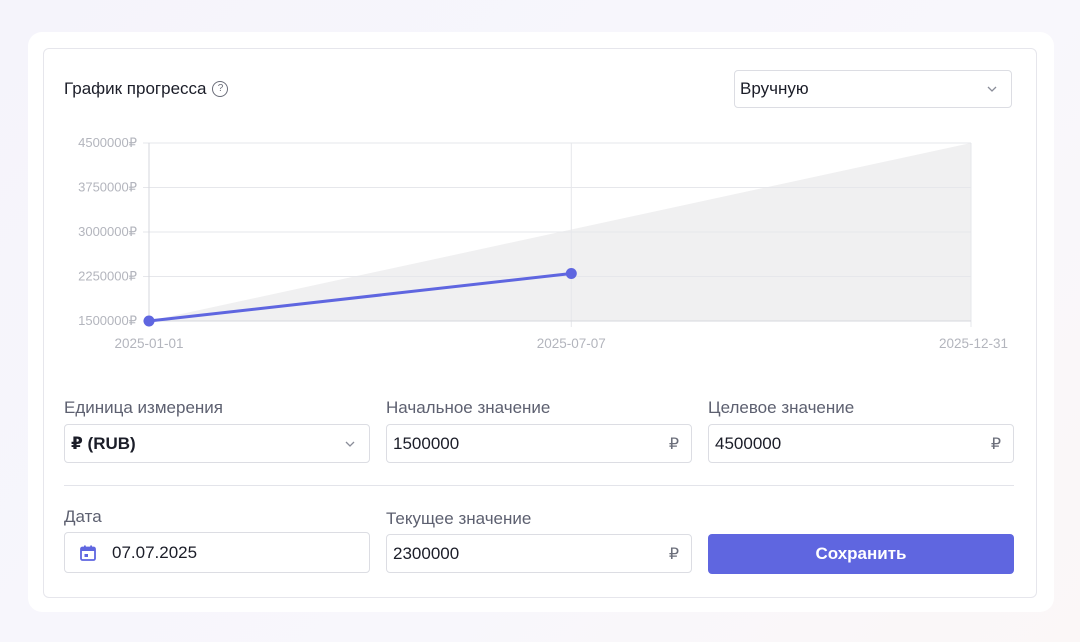 The height and width of the screenshot is (642, 1080). I want to click on y-tick-label: 4500000₽, so click(107, 142).